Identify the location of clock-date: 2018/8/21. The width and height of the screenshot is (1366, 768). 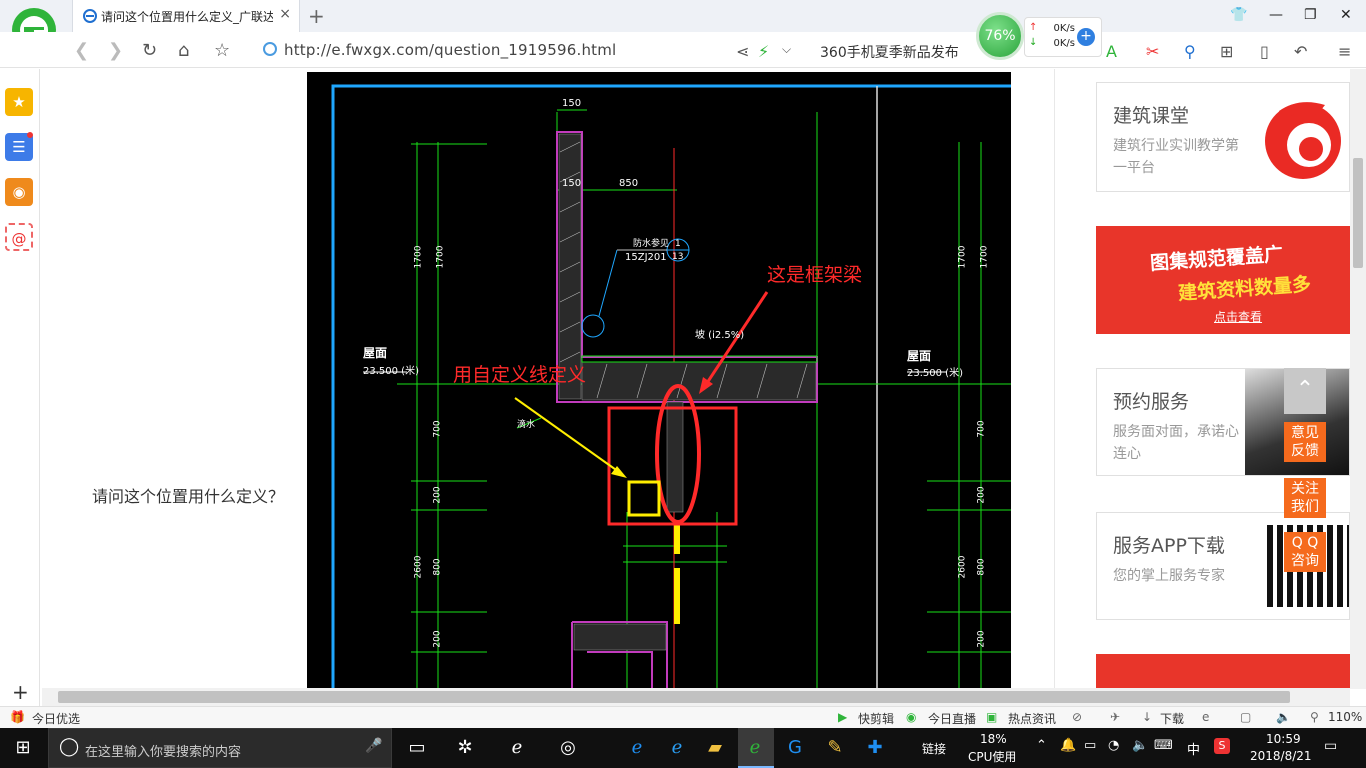
(1281, 756).